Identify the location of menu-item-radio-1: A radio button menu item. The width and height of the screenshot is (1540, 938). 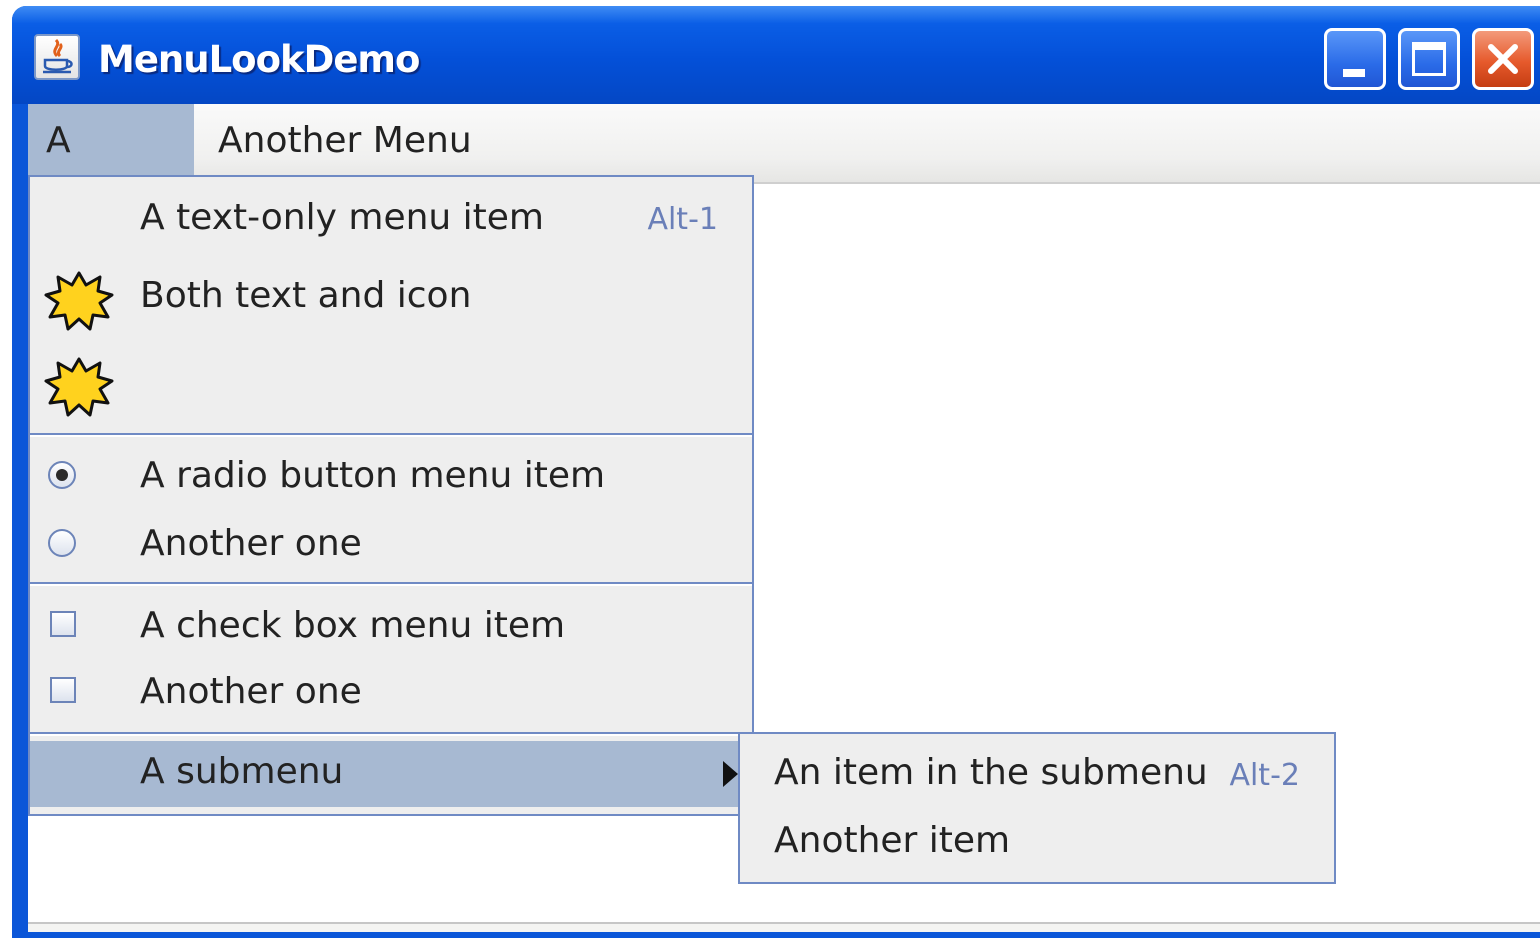
(391, 476).